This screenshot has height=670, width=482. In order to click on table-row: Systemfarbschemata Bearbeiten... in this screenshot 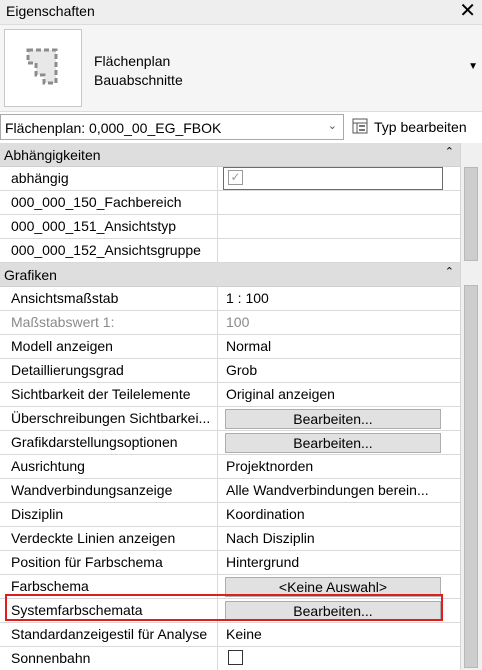, I will do `click(230, 611)`.